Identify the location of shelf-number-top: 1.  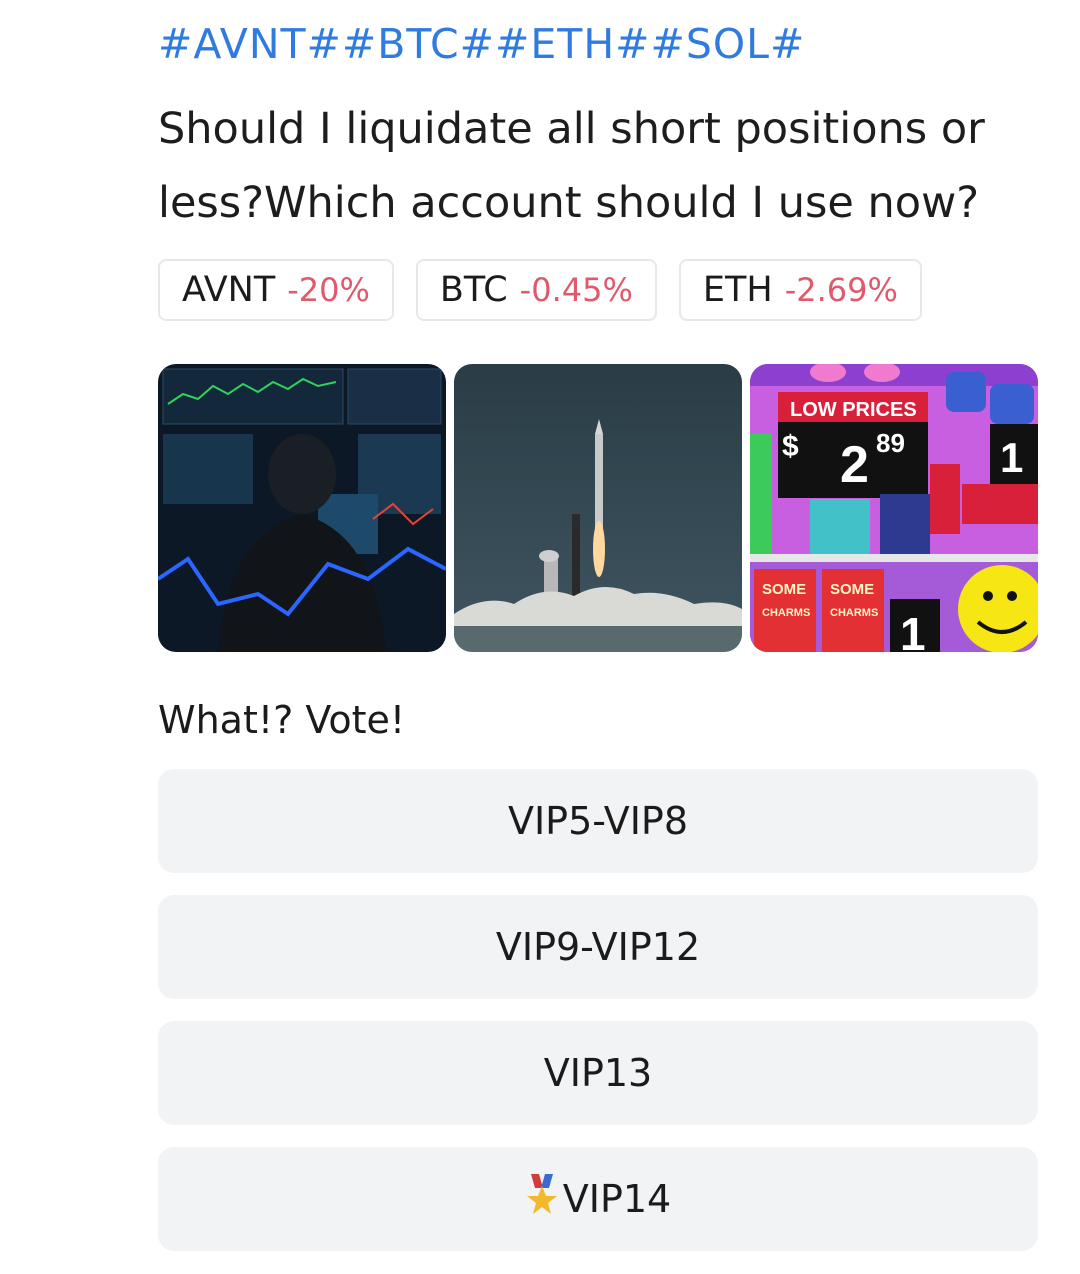
(1011, 457).